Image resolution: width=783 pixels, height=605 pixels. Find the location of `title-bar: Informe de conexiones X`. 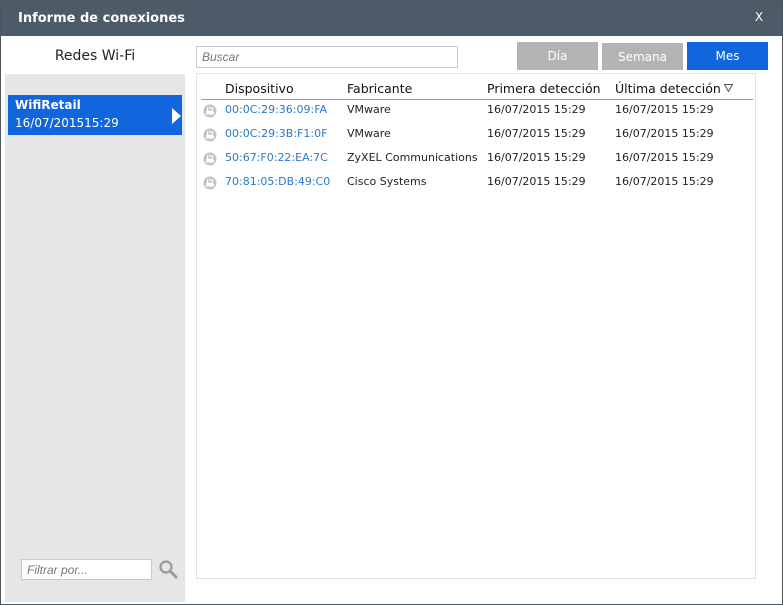

title-bar: Informe de conexiones X is located at coordinates (391, 18).